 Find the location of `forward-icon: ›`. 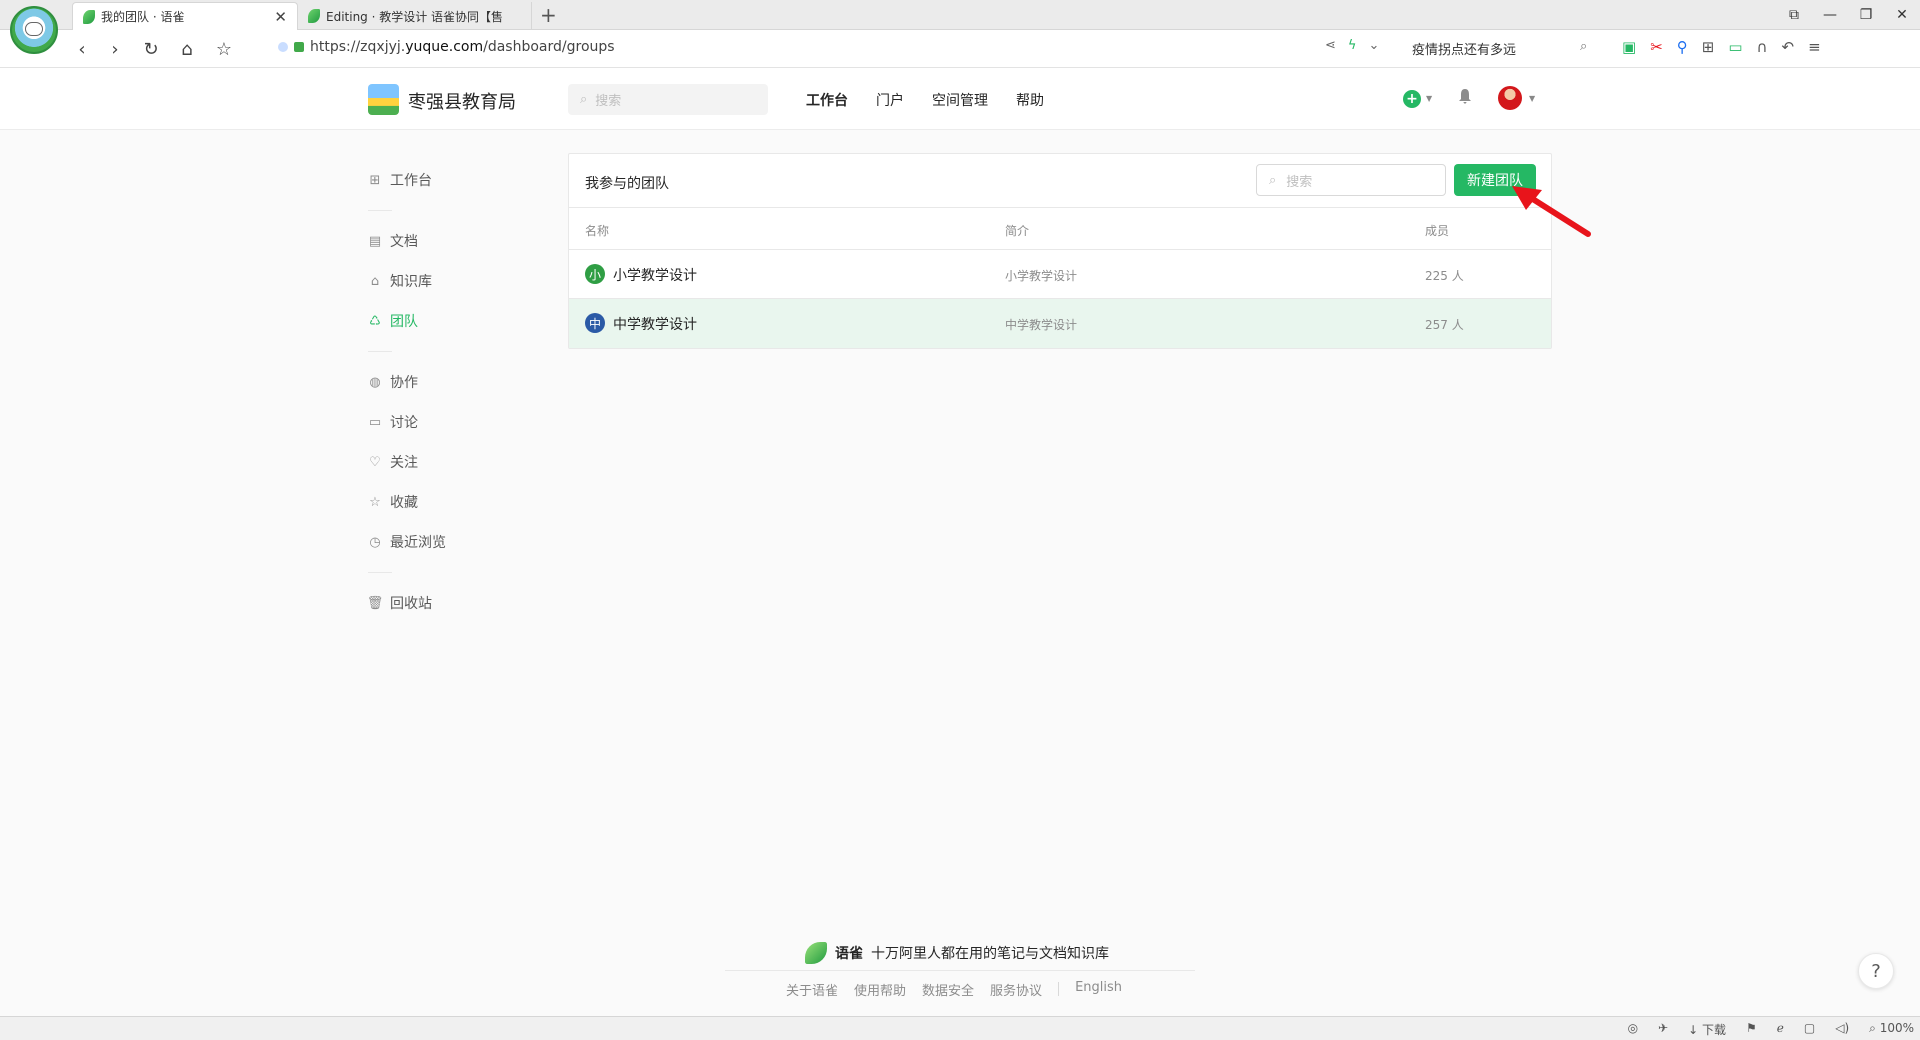

forward-icon: › is located at coordinates (115, 49).